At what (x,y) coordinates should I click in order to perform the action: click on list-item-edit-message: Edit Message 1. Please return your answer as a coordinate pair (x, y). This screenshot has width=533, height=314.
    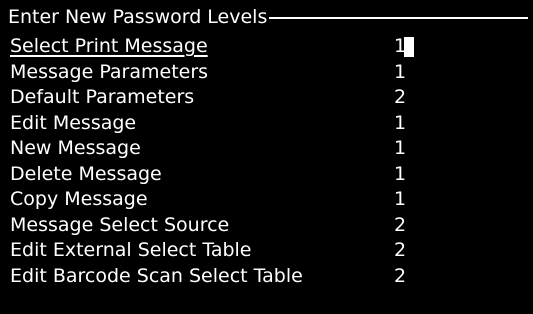
    Looking at the image, I should click on (220, 124).